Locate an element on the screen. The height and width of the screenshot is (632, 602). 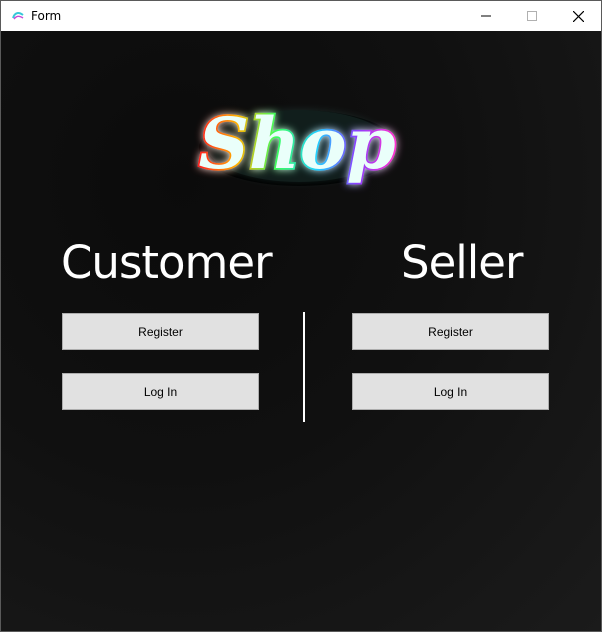
close-button is located at coordinates (578, 16).